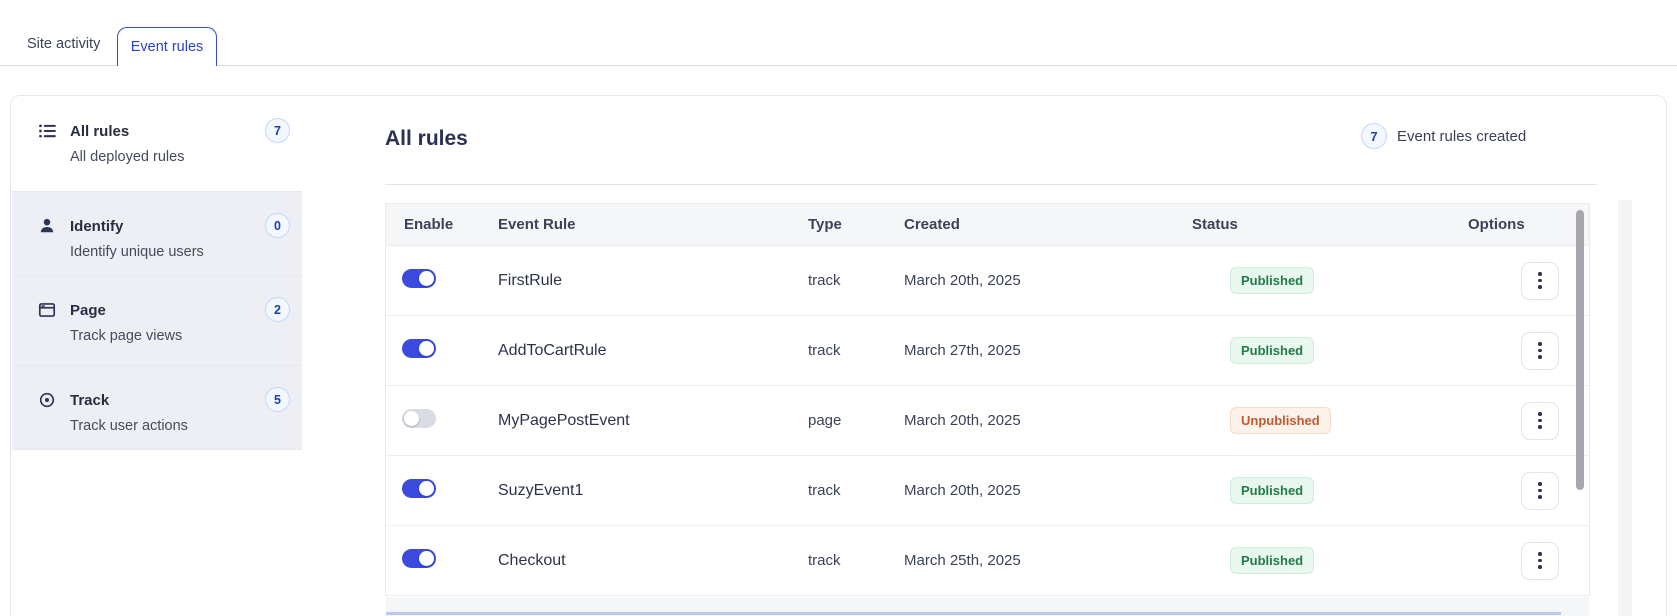  Describe the element at coordinates (932, 224) in the screenshot. I see `column-header-created: Created` at that location.